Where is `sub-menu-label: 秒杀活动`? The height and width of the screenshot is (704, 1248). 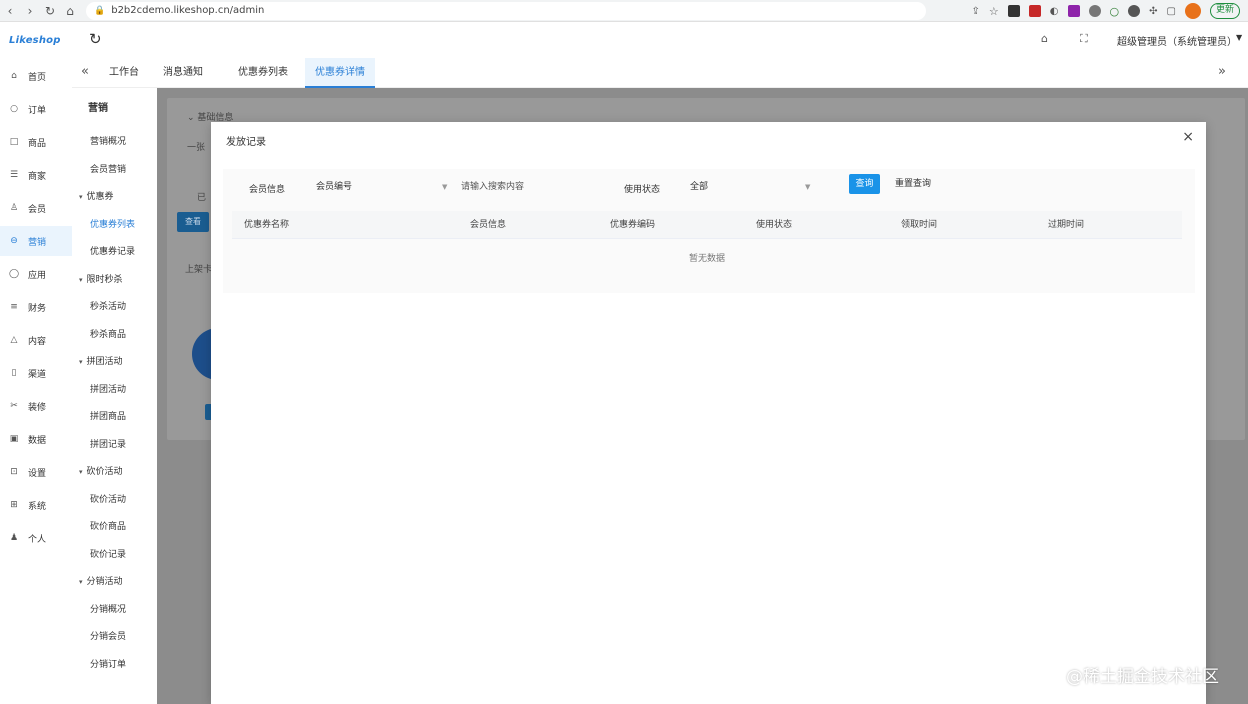 sub-menu-label: 秒杀活动 is located at coordinates (108, 307).